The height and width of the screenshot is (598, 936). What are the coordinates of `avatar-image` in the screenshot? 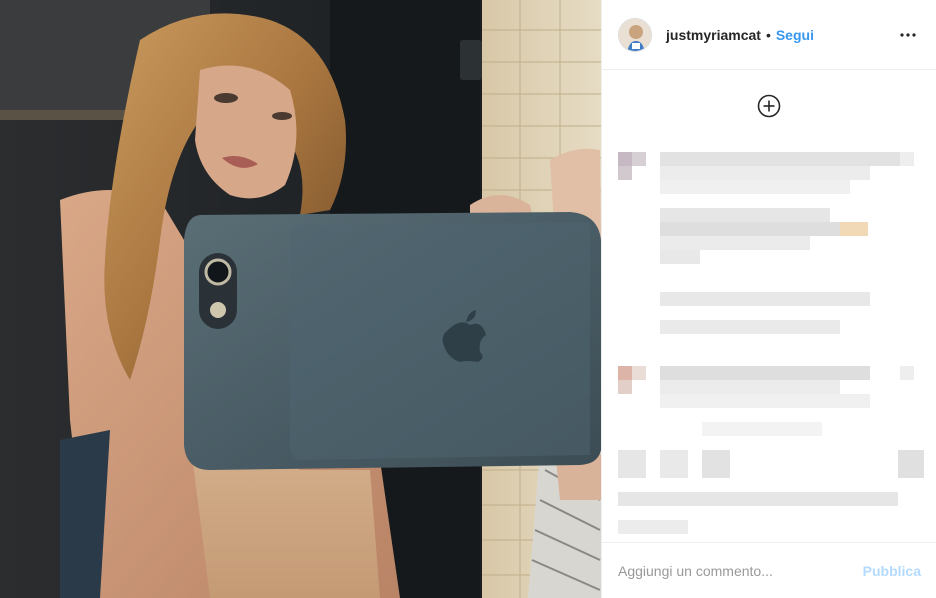 It's located at (635, 34).